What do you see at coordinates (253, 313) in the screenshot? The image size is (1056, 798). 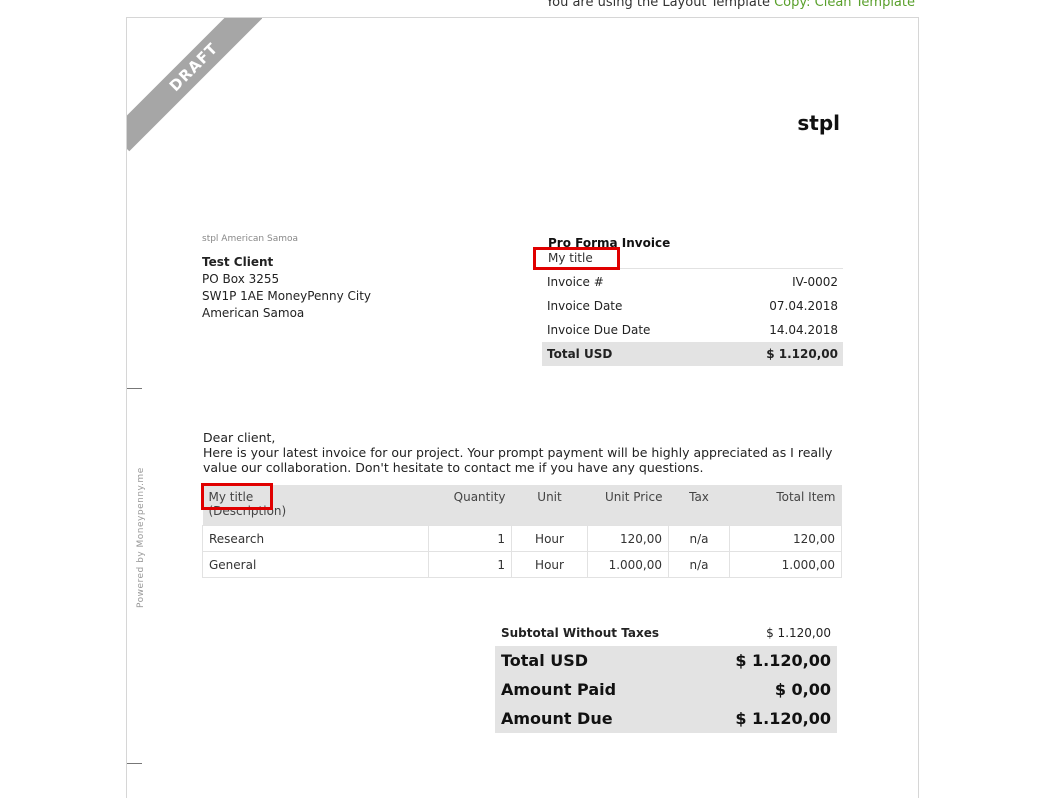 I see `client-address-line: American Samoa` at bounding box center [253, 313].